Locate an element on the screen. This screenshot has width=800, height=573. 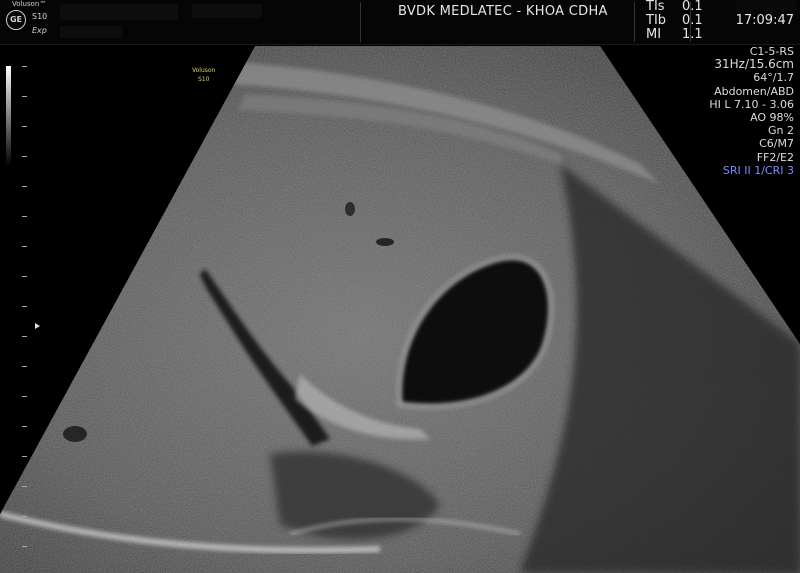
patient-name-redacted is located at coordinates (119, 12).